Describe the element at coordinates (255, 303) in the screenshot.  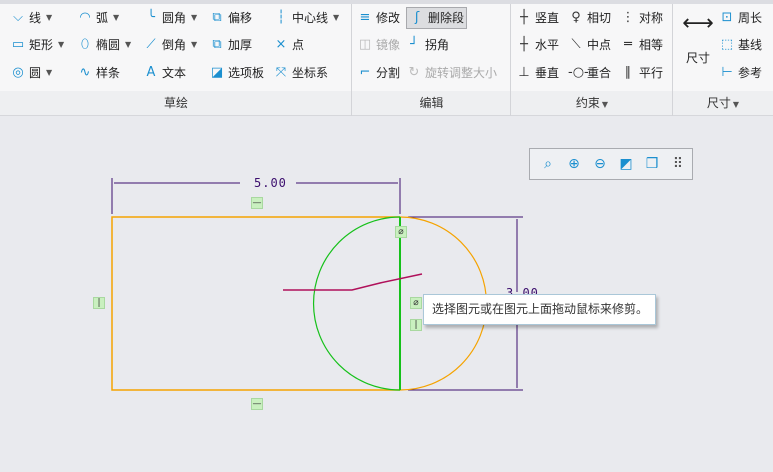
I see `rectangle` at that location.